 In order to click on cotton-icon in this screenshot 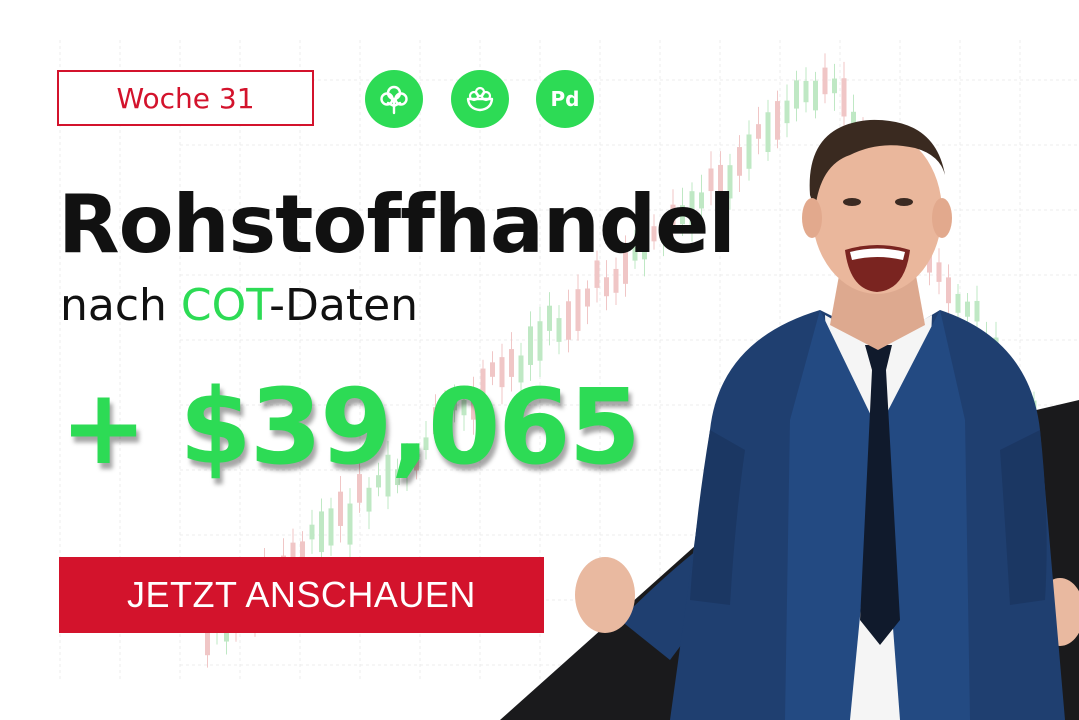, I will do `click(394, 99)`.